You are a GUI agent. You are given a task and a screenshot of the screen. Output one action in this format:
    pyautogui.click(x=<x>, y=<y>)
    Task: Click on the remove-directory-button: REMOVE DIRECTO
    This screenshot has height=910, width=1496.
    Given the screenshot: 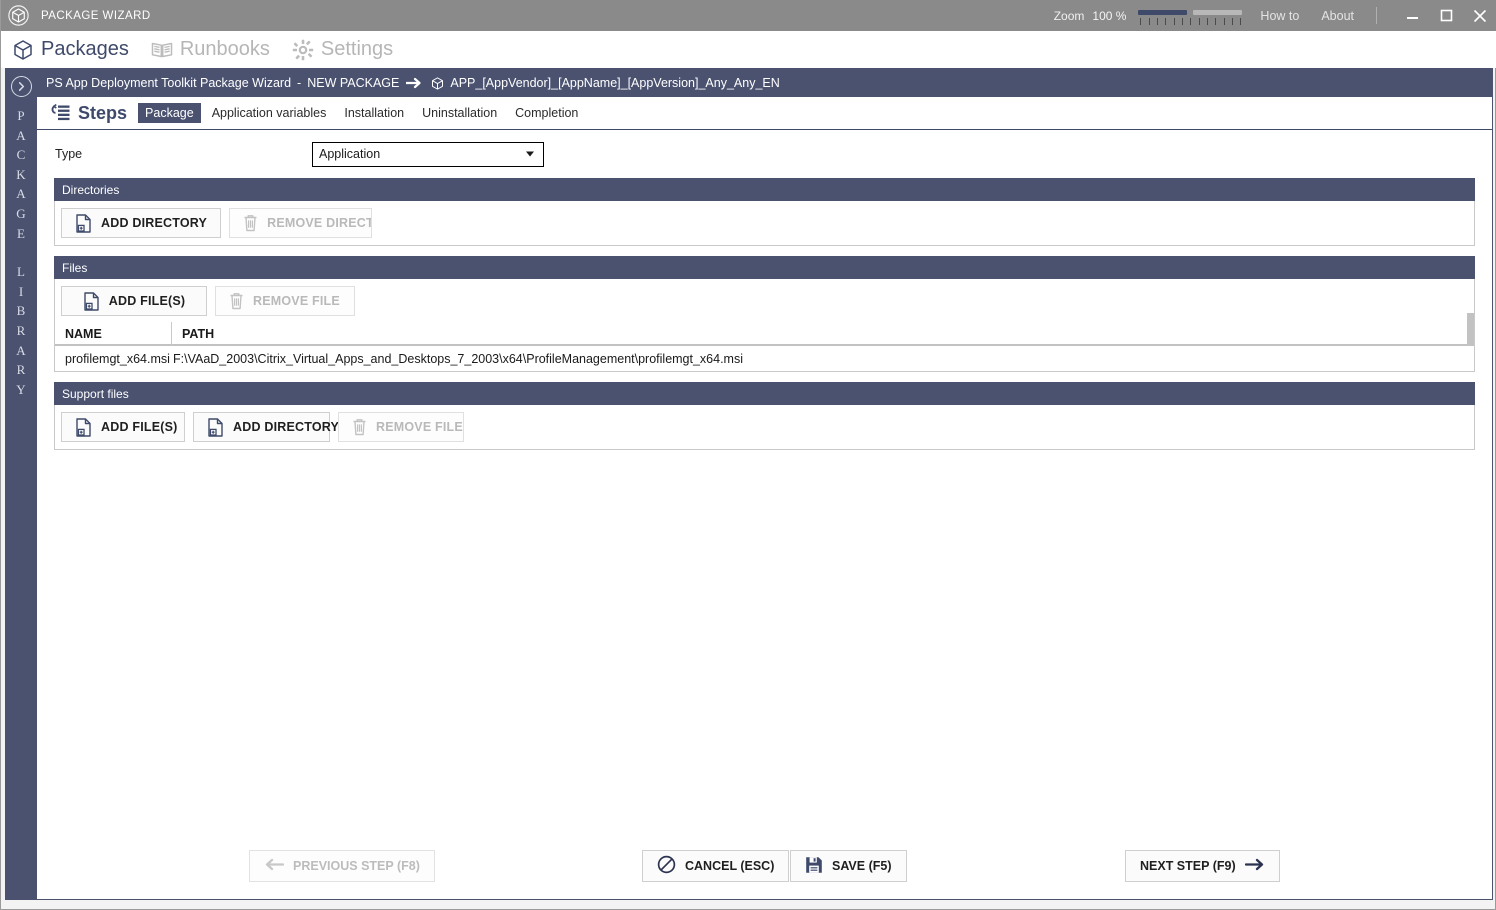 What is the action you would take?
    pyautogui.click(x=301, y=223)
    